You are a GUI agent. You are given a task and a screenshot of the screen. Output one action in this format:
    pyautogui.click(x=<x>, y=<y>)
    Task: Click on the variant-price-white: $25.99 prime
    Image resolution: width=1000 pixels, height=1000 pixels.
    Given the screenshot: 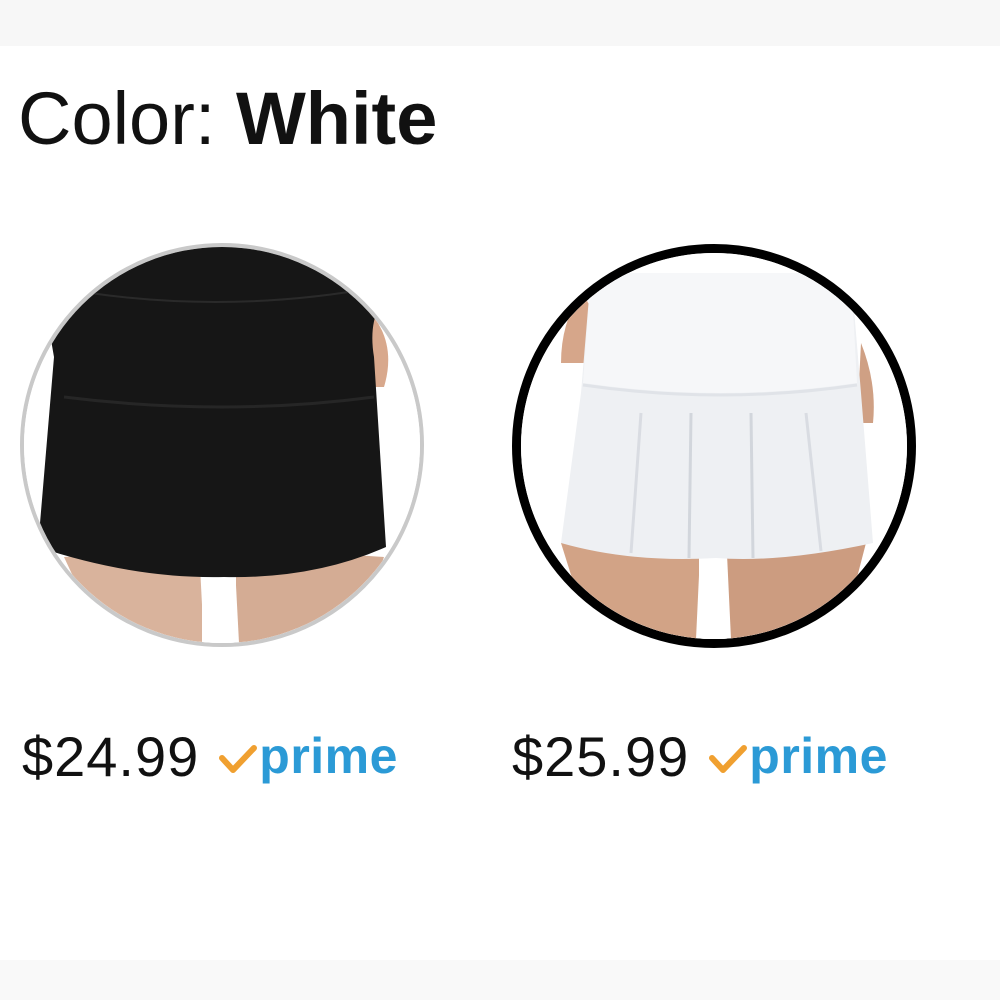 What is the action you would take?
    pyautogui.click(x=700, y=756)
    